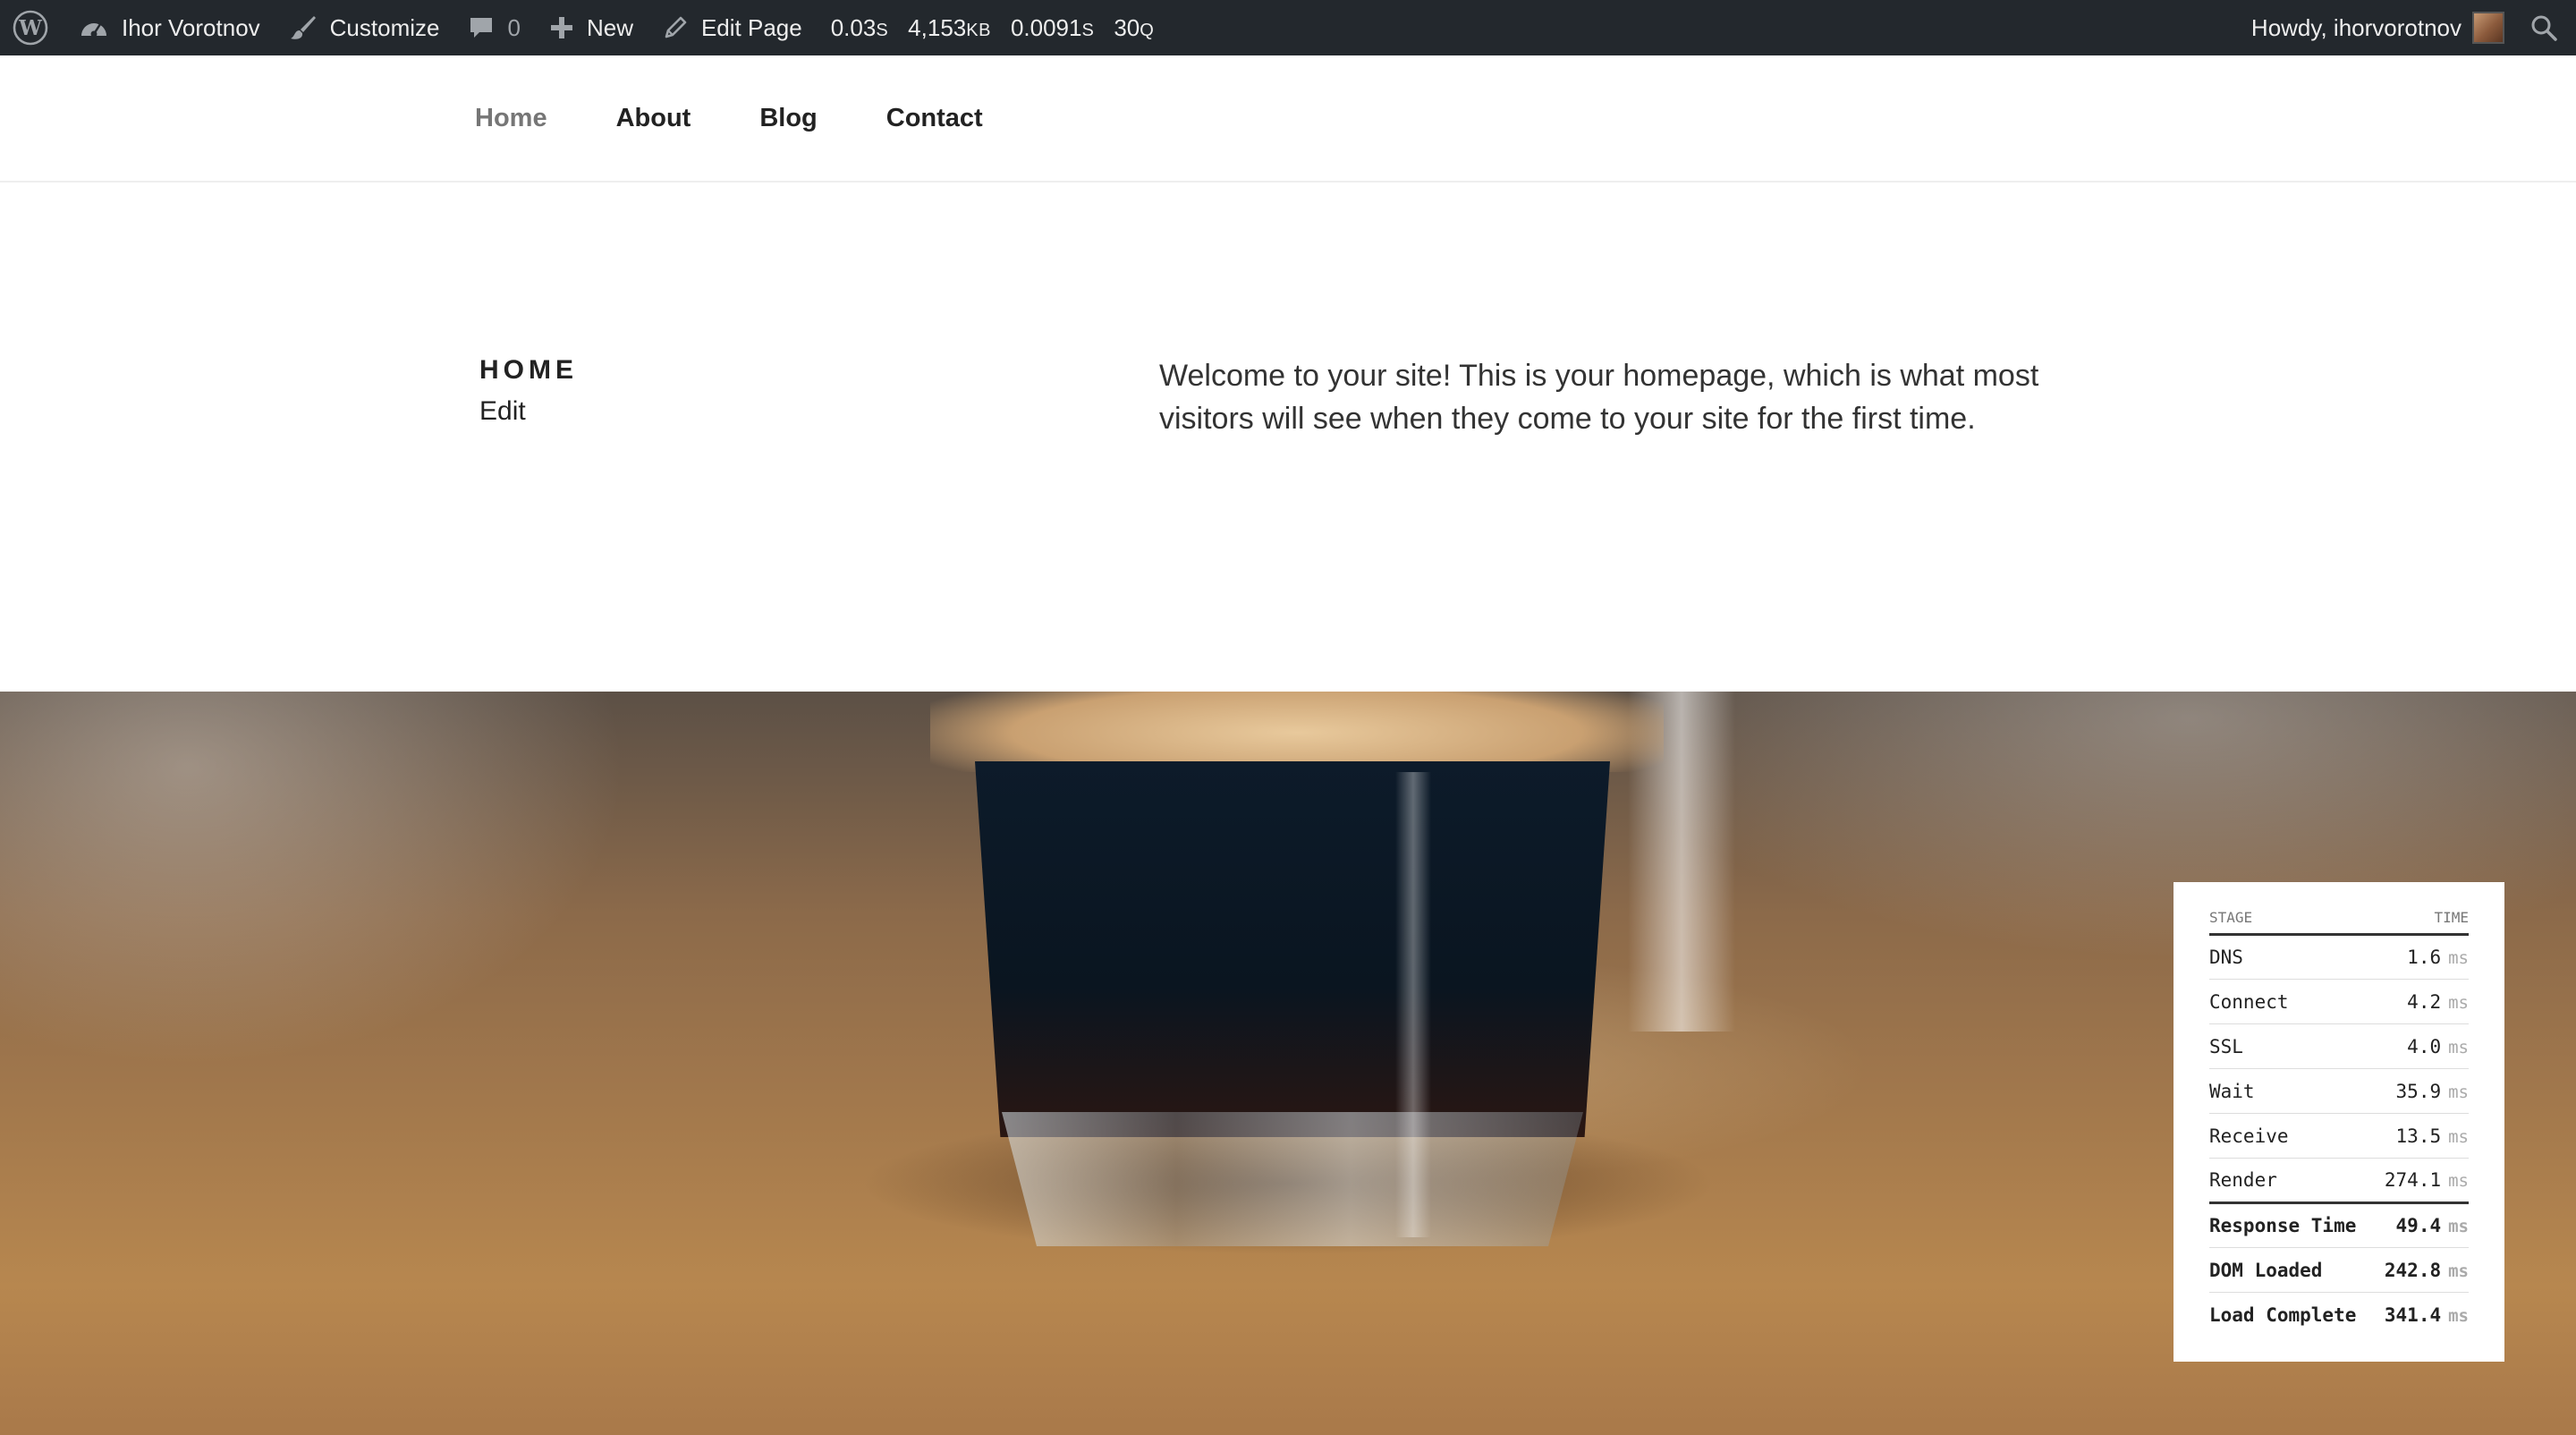  Describe the element at coordinates (528, 411) in the screenshot. I see `edit-link: Edit` at that location.